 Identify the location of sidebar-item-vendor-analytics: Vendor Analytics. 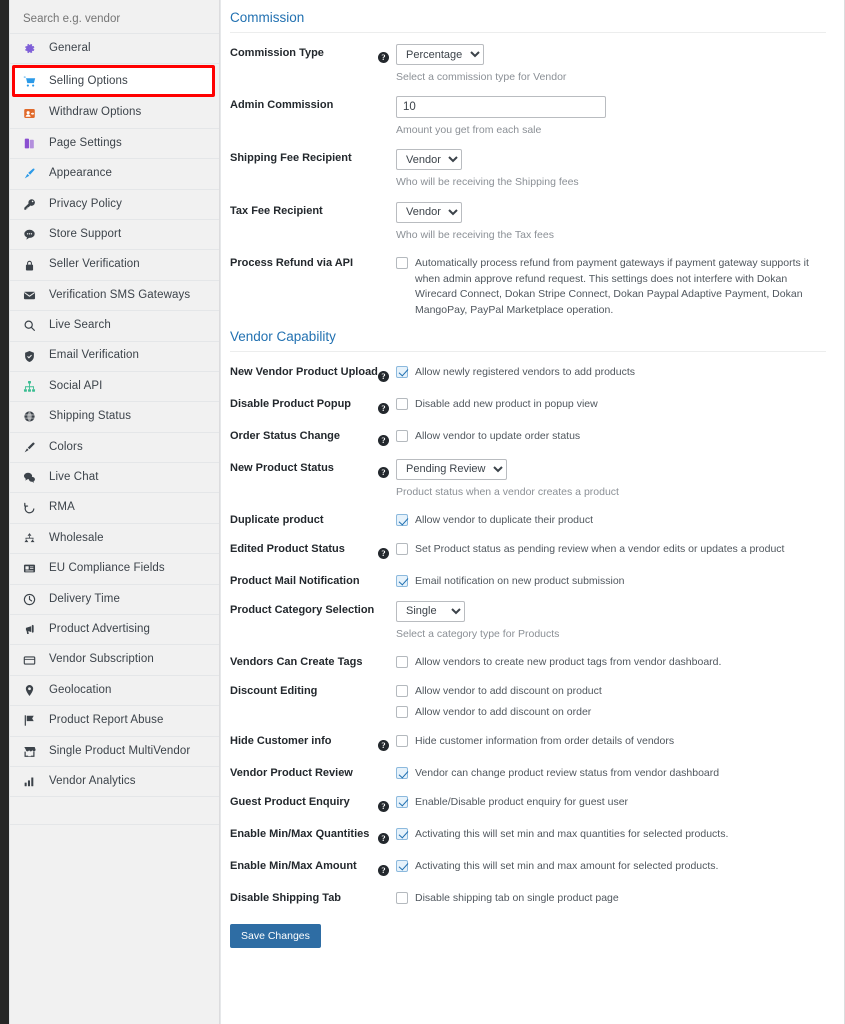
(114, 782).